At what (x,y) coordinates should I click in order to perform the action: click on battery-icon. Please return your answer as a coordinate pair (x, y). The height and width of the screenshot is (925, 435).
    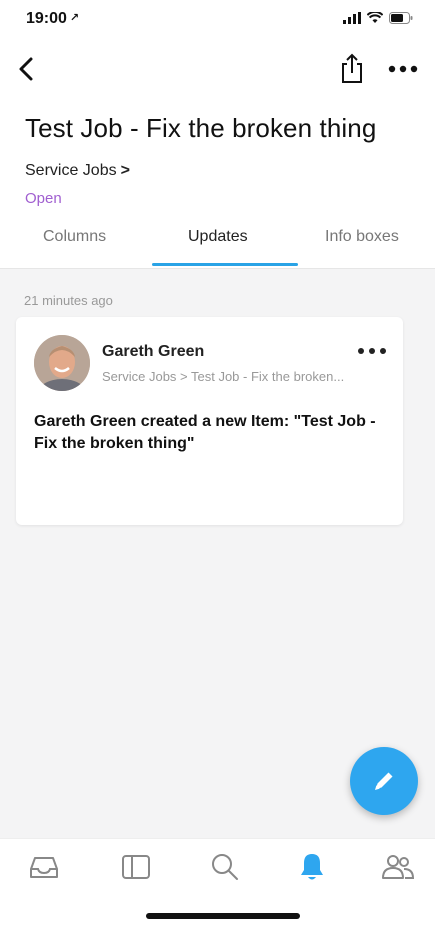
    Looking at the image, I should click on (401, 18).